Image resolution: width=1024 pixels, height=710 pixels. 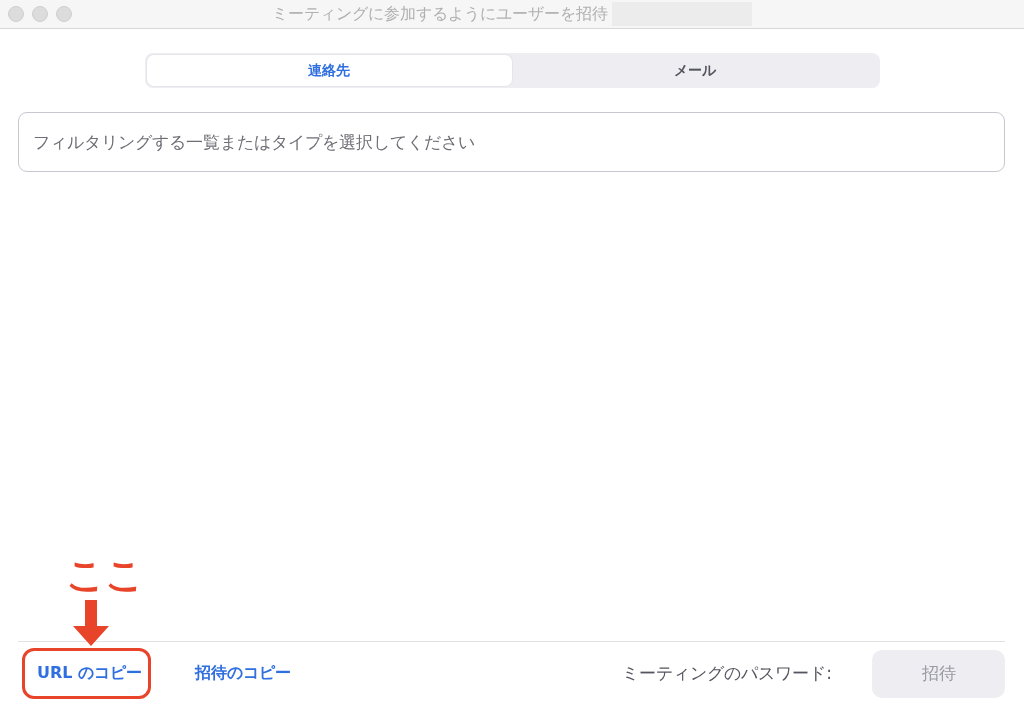 What do you see at coordinates (105, 575) in the screenshot?
I see `annotation-label: ここ` at bounding box center [105, 575].